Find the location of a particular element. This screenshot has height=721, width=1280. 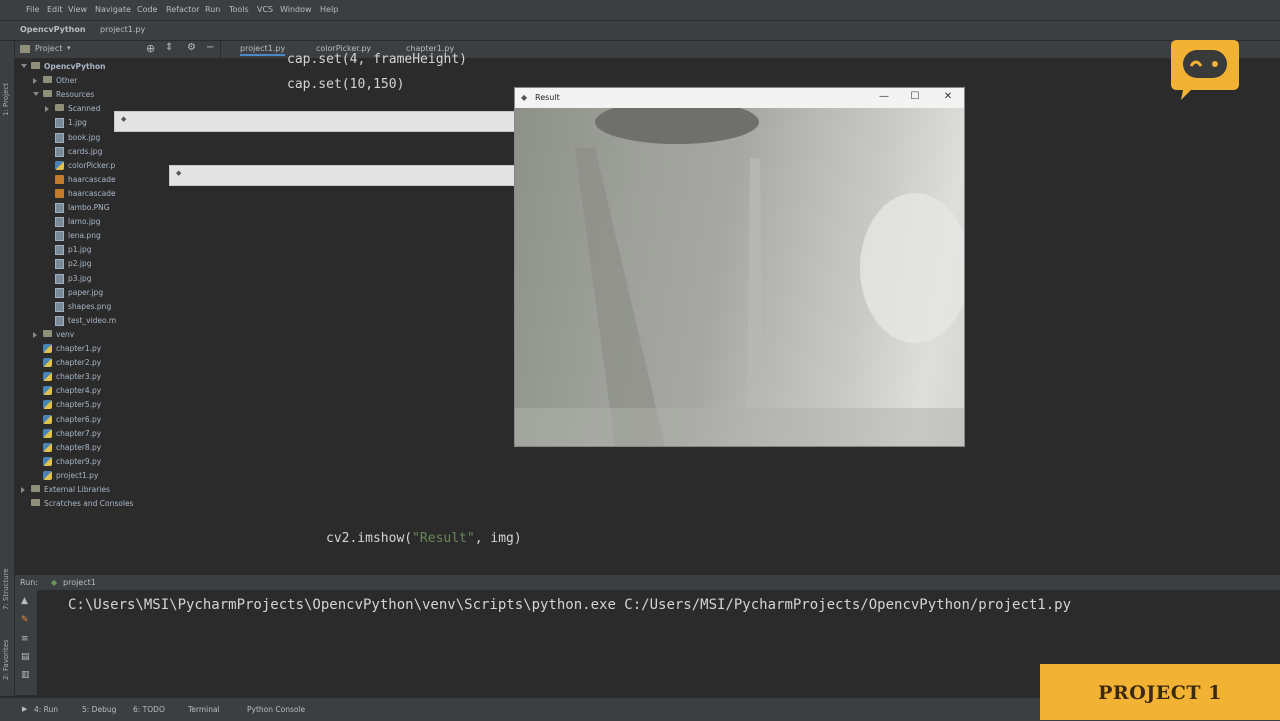

hide-icon: − is located at coordinates (210, 47).